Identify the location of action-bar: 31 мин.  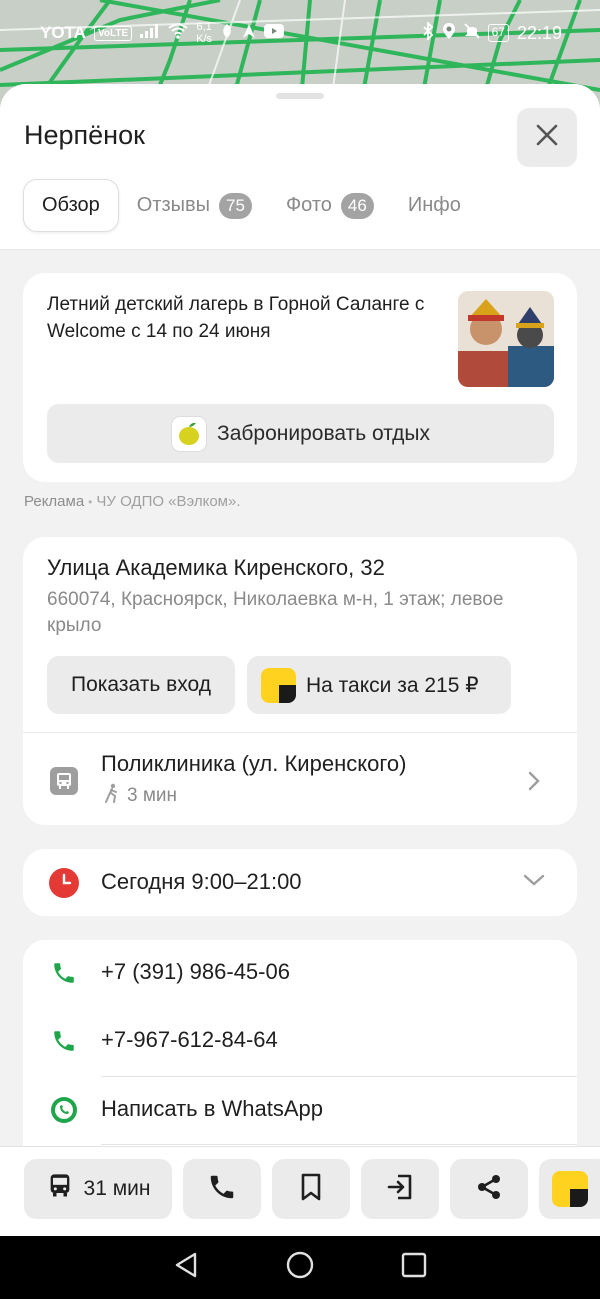
(300, 1191).